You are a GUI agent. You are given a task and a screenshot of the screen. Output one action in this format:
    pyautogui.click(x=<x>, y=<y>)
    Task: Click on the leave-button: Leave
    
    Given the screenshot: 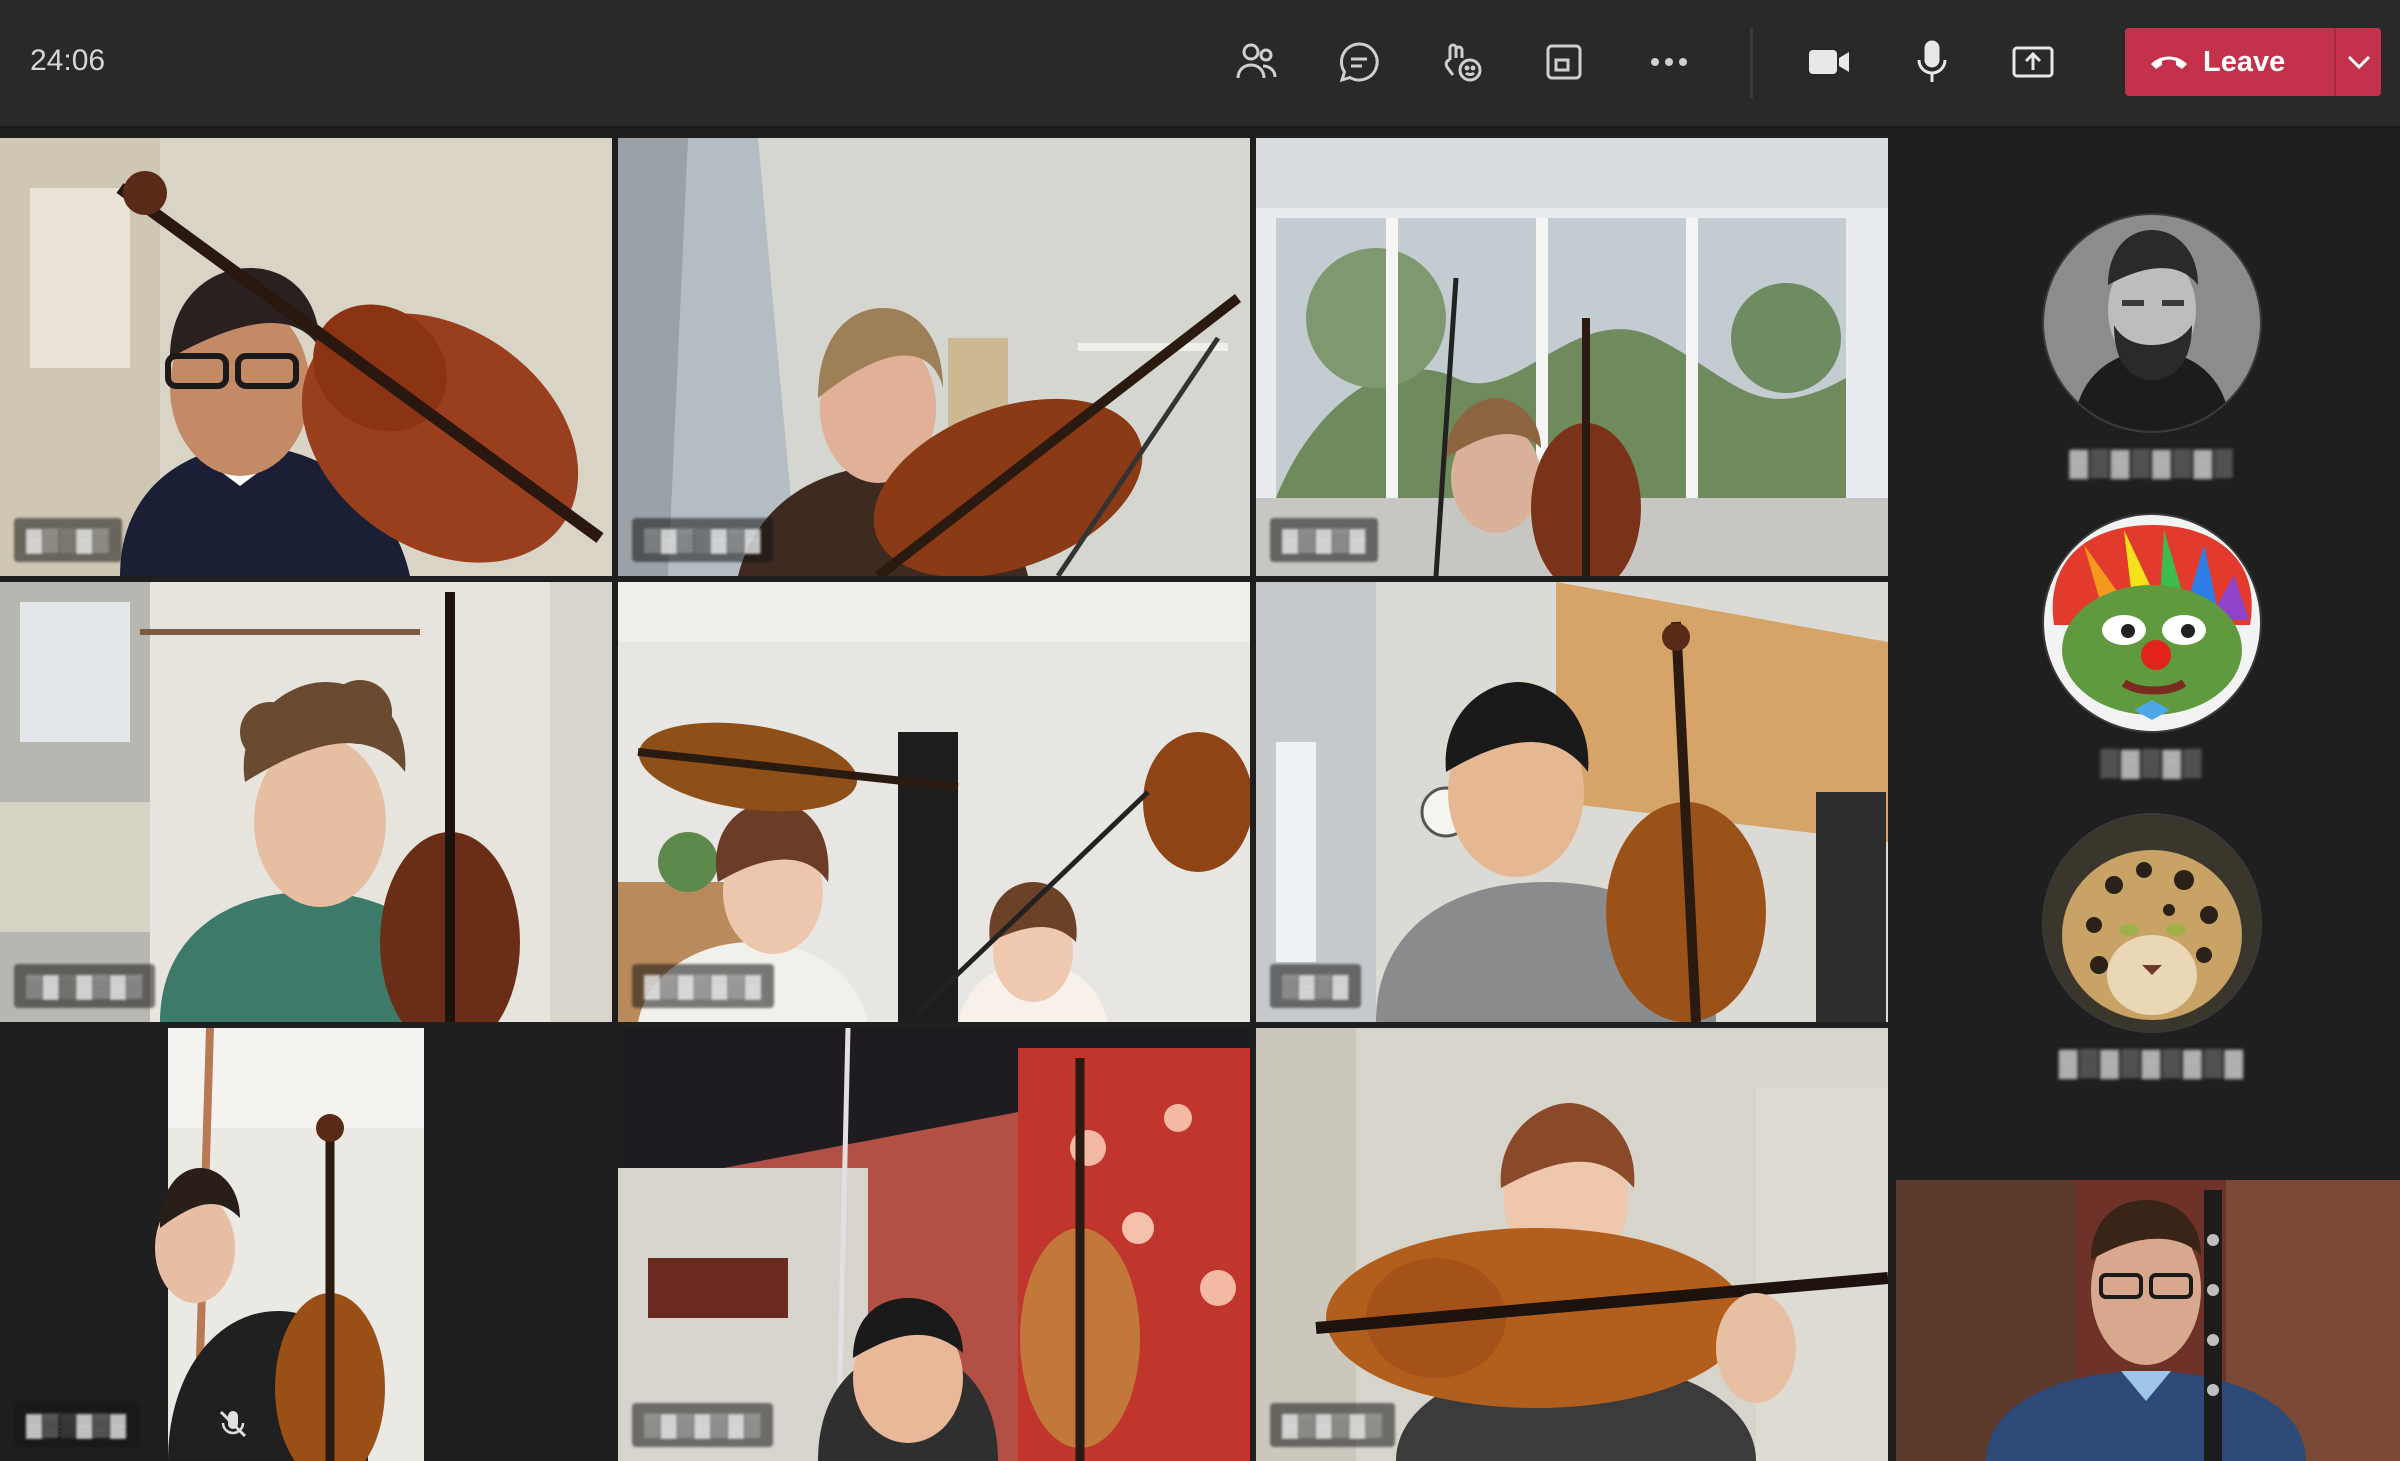 What is the action you would take?
    pyautogui.click(x=2229, y=62)
    